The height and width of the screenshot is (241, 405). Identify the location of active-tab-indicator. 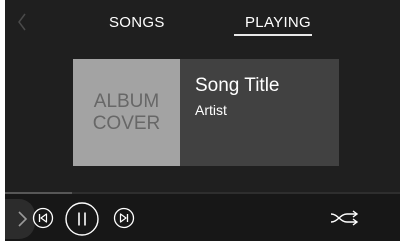
(273, 35).